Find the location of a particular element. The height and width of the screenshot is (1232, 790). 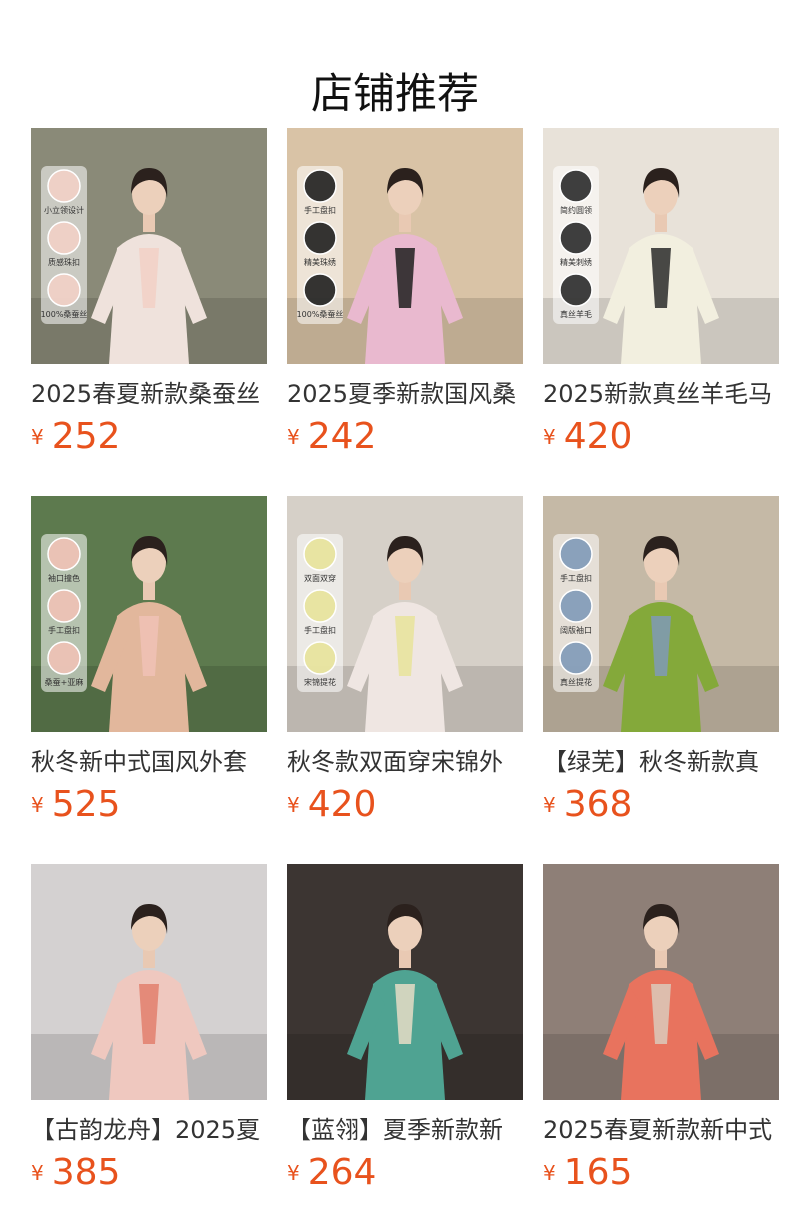

product-price: ¥242 is located at coordinates (331, 437).